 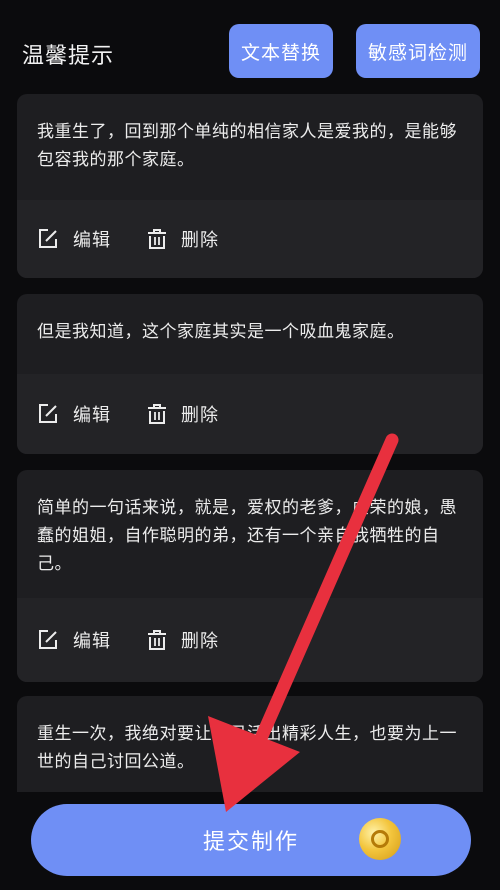 I want to click on top-bar: 温馨提示 文本替换 敏感词检测, so click(x=250, y=46).